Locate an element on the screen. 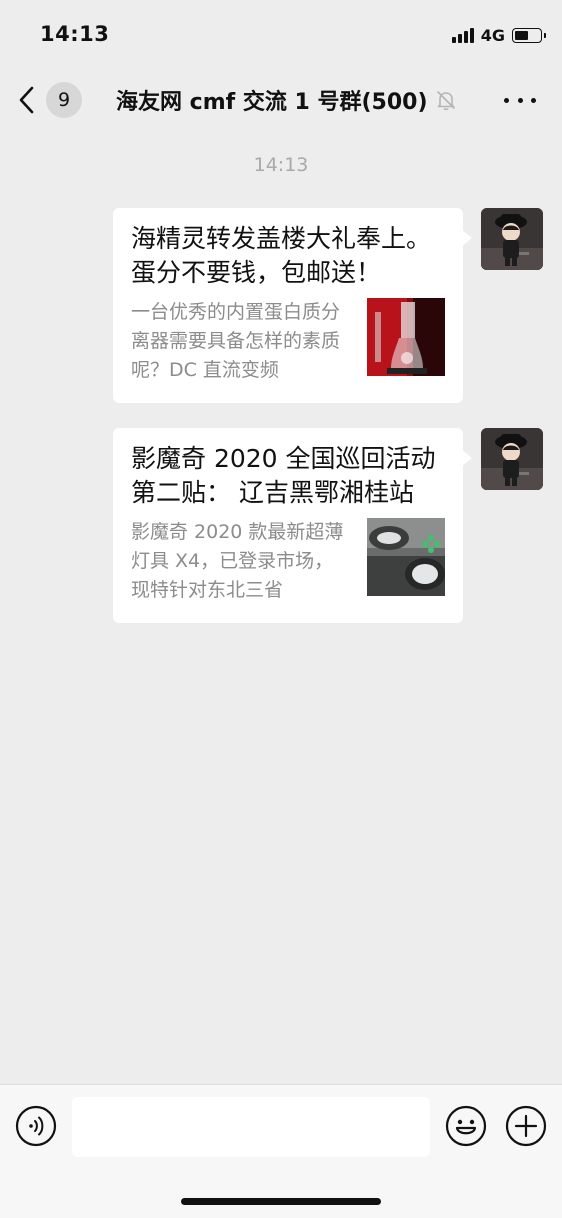 Image resolution: width=562 pixels, height=1218 pixels. status-indicators: 4G is located at coordinates (498, 35).